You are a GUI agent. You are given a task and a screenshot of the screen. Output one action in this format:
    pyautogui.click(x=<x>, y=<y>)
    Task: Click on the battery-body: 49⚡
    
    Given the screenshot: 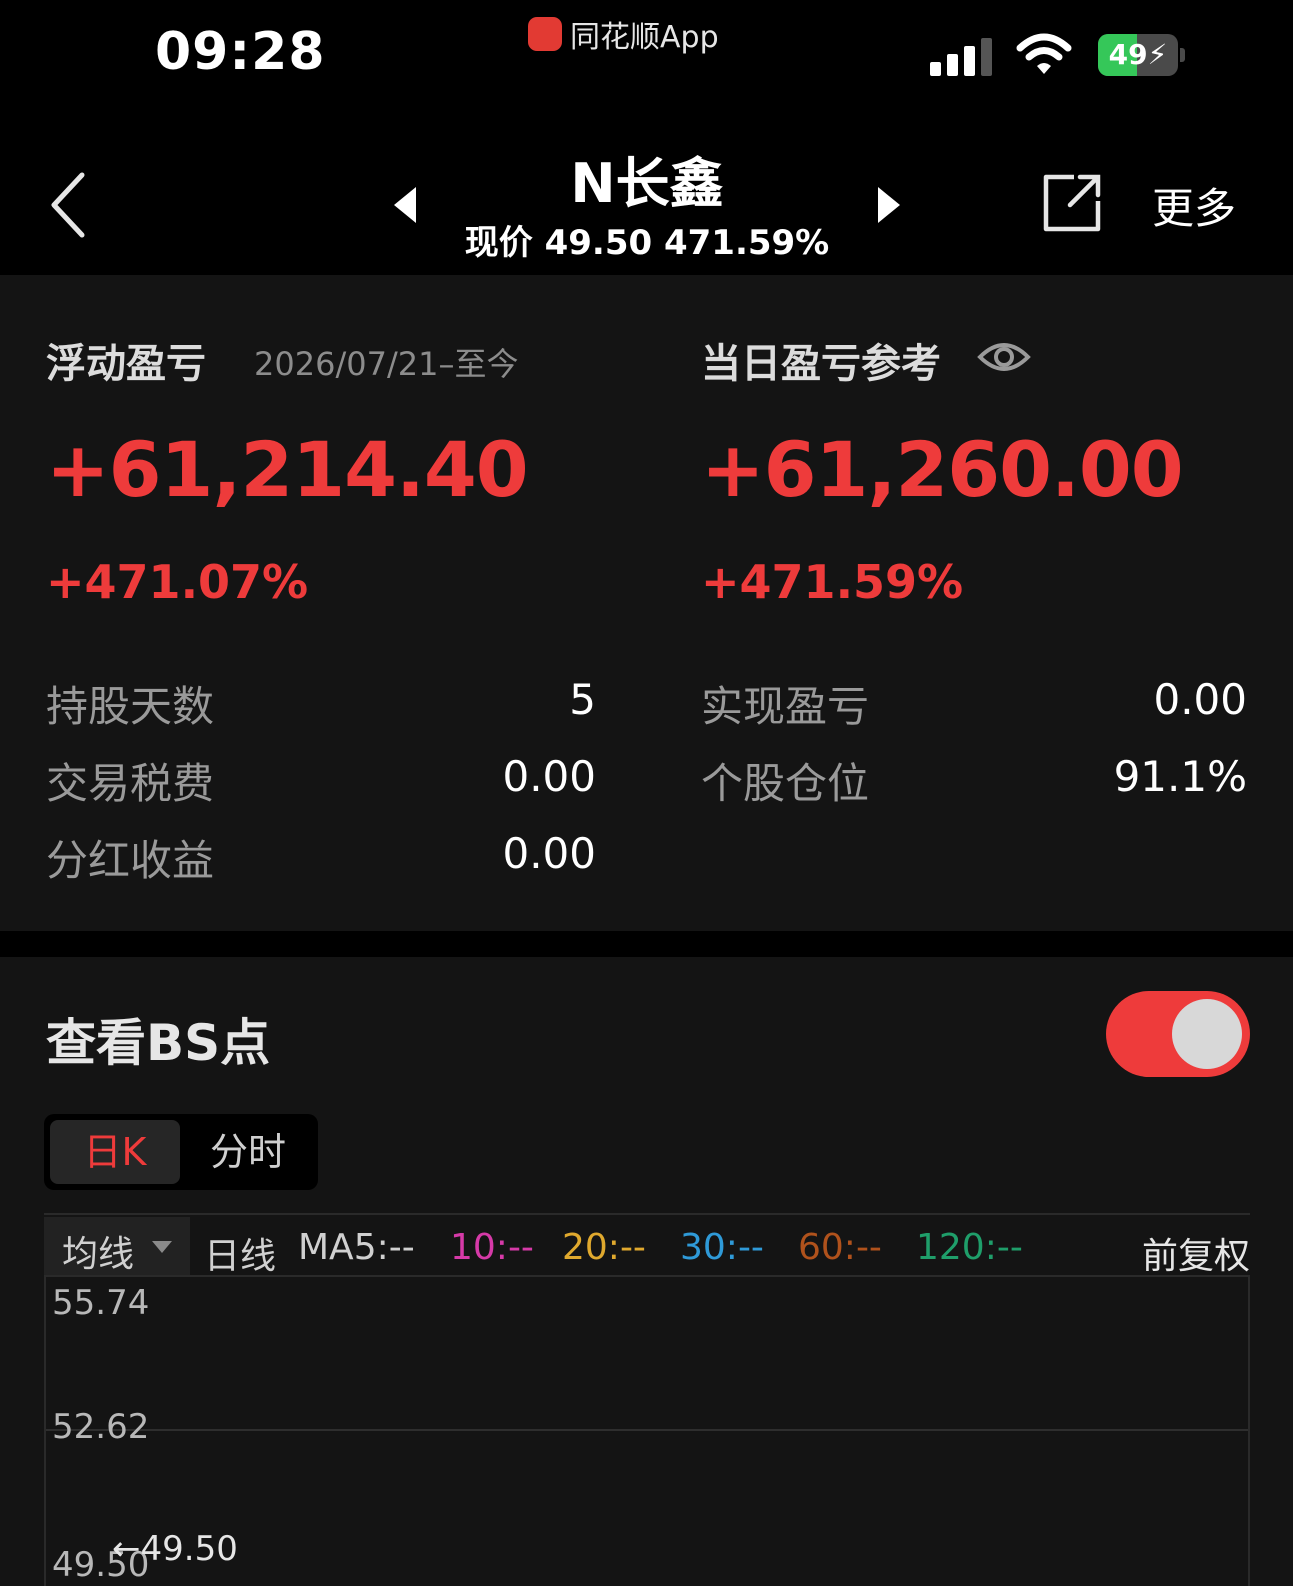 What is the action you would take?
    pyautogui.click(x=1138, y=55)
    